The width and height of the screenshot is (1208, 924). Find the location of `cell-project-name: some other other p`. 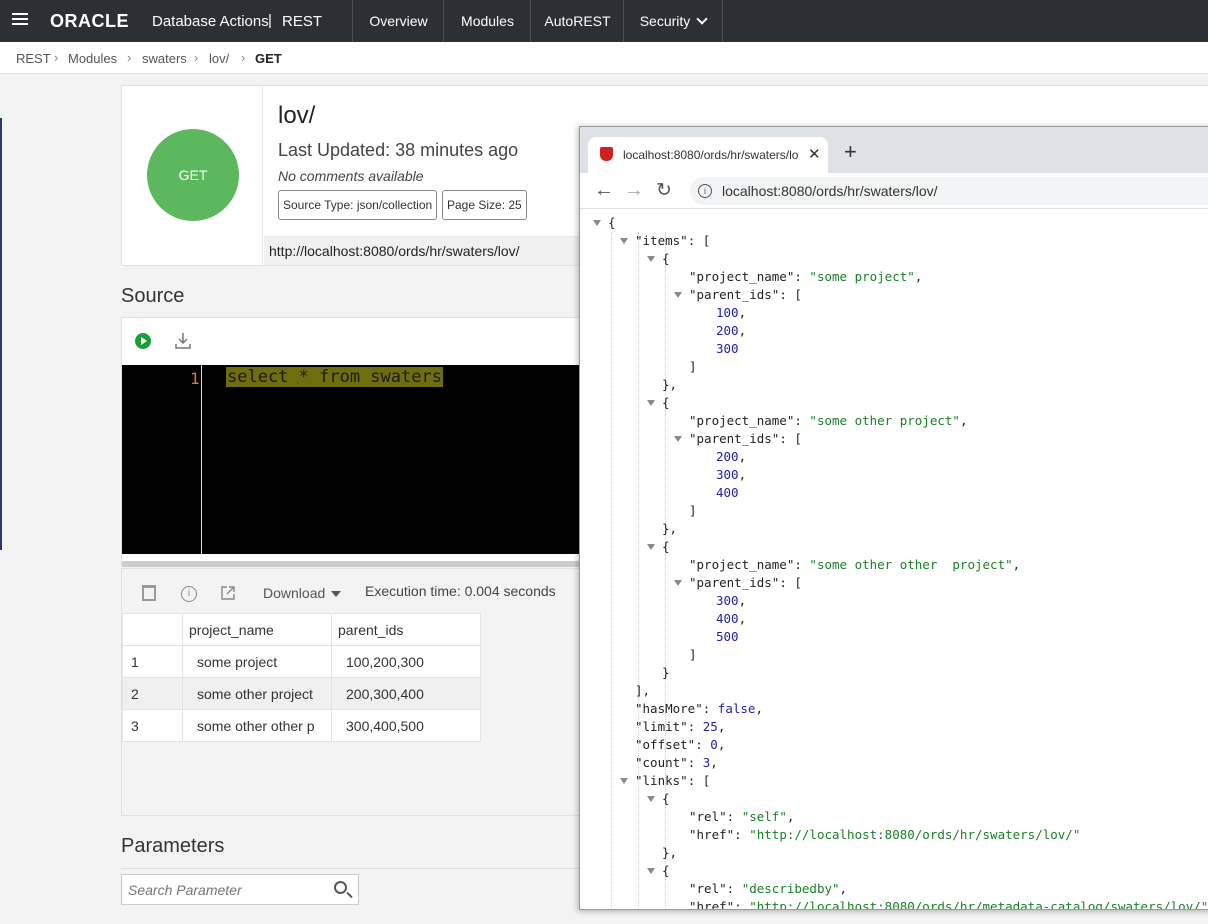

cell-project-name: some other other p is located at coordinates (257, 725).